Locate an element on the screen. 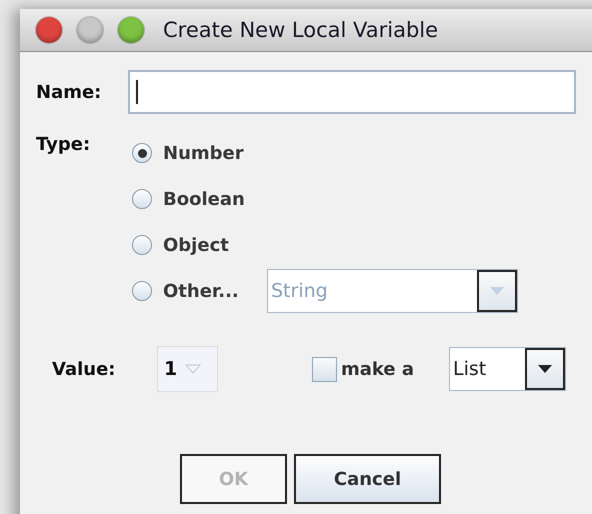  radio-label: Object is located at coordinates (196, 245).